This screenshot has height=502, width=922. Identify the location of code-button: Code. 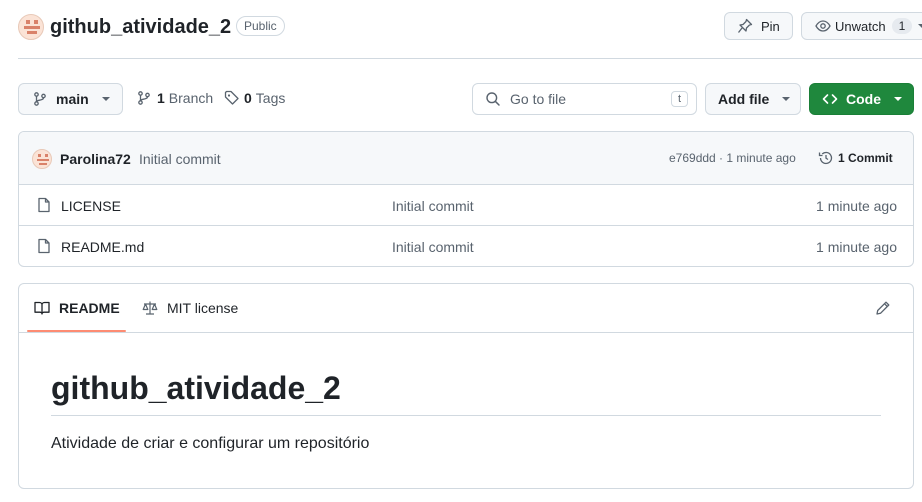
(861, 99).